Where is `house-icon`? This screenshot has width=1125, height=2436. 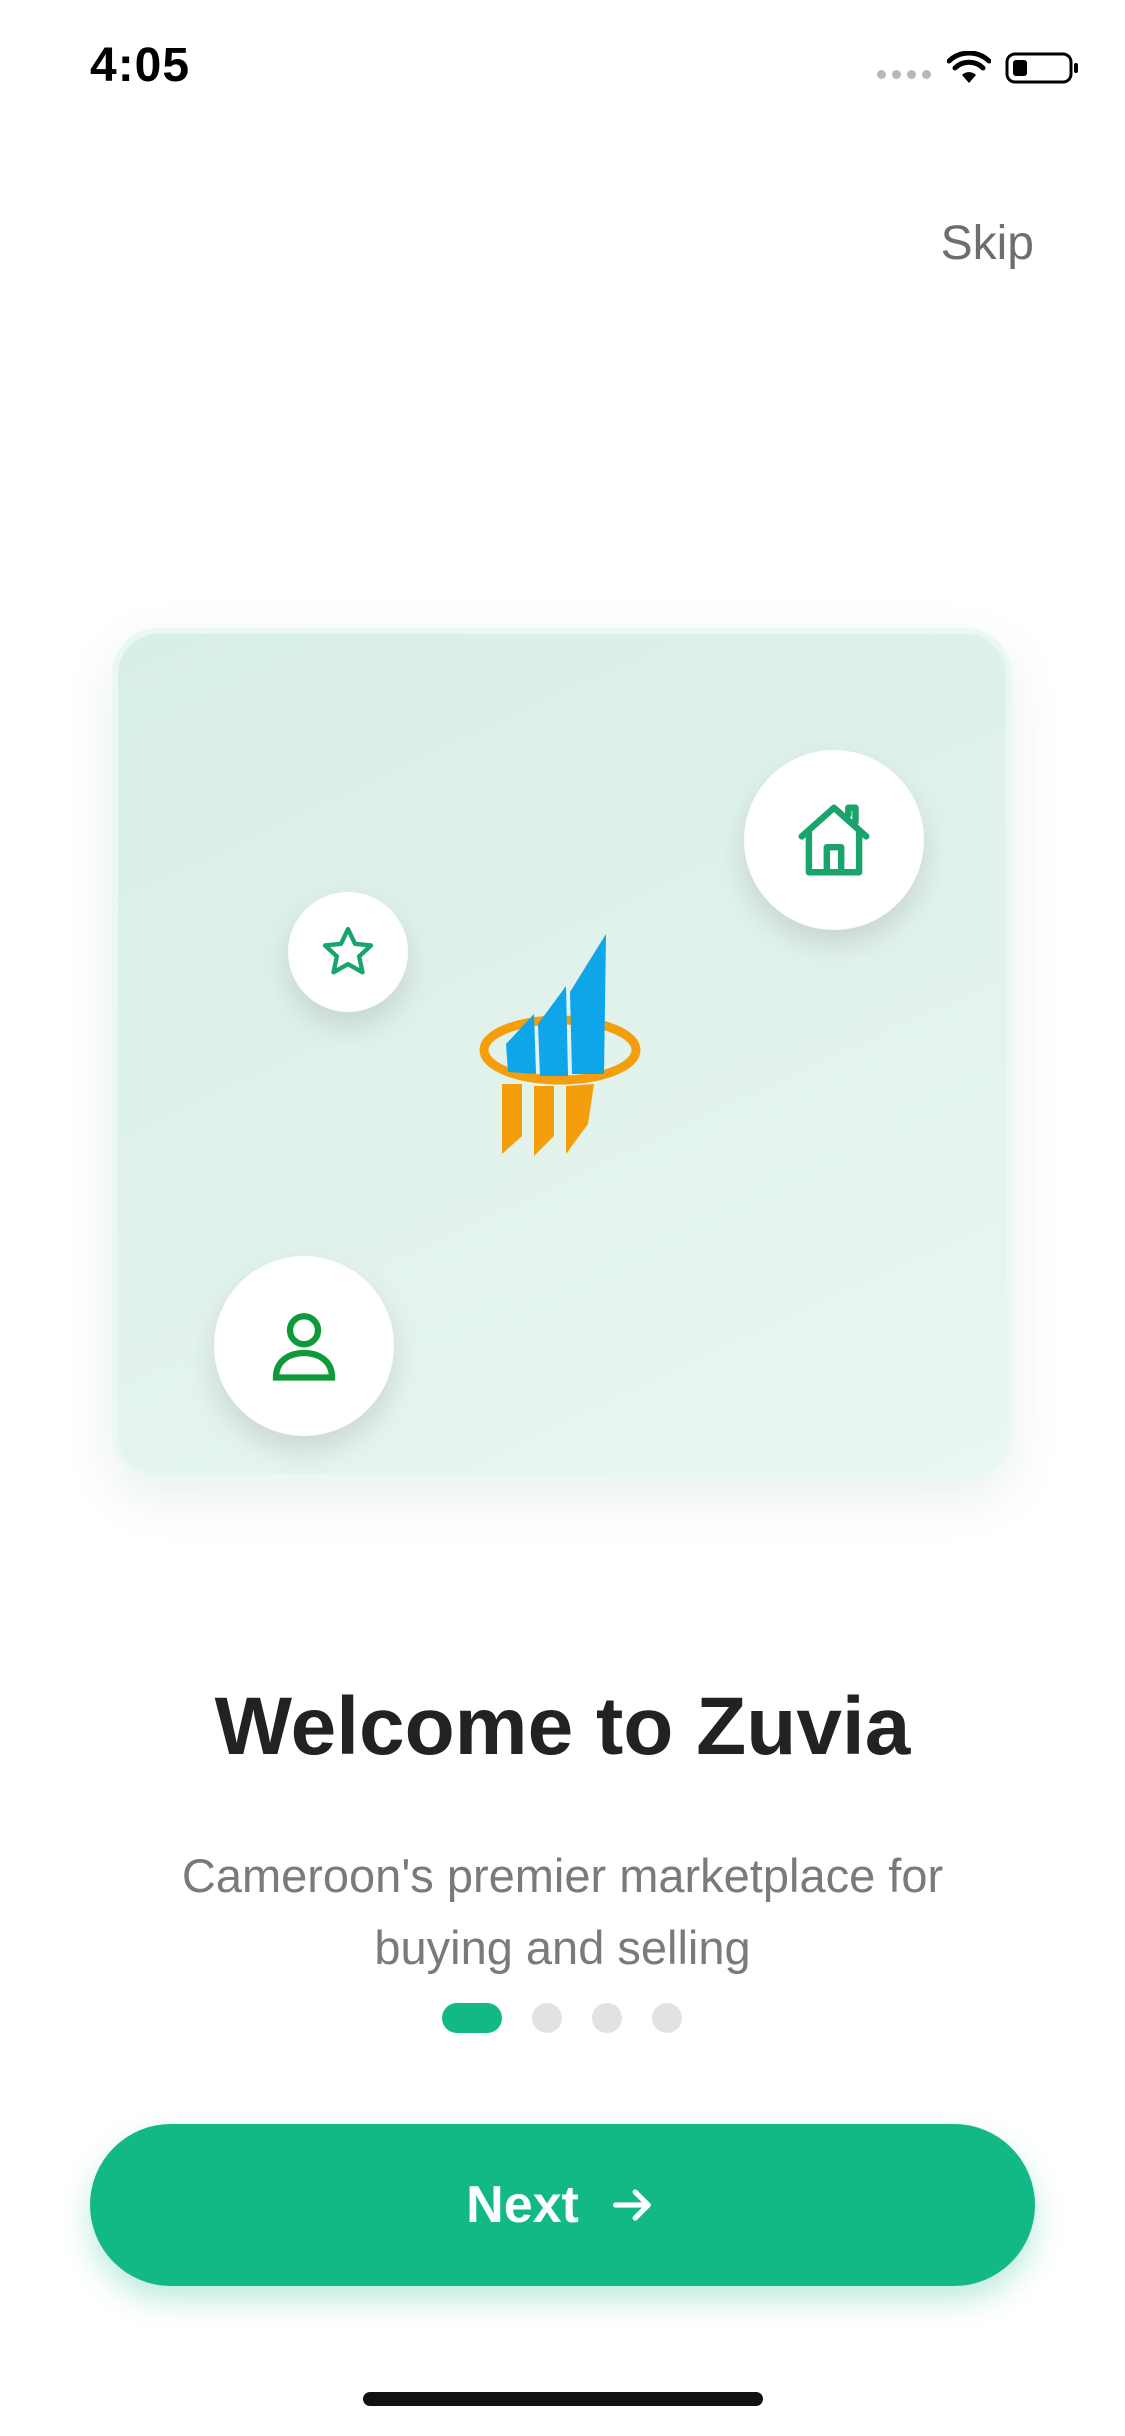 house-icon is located at coordinates (834, 840).